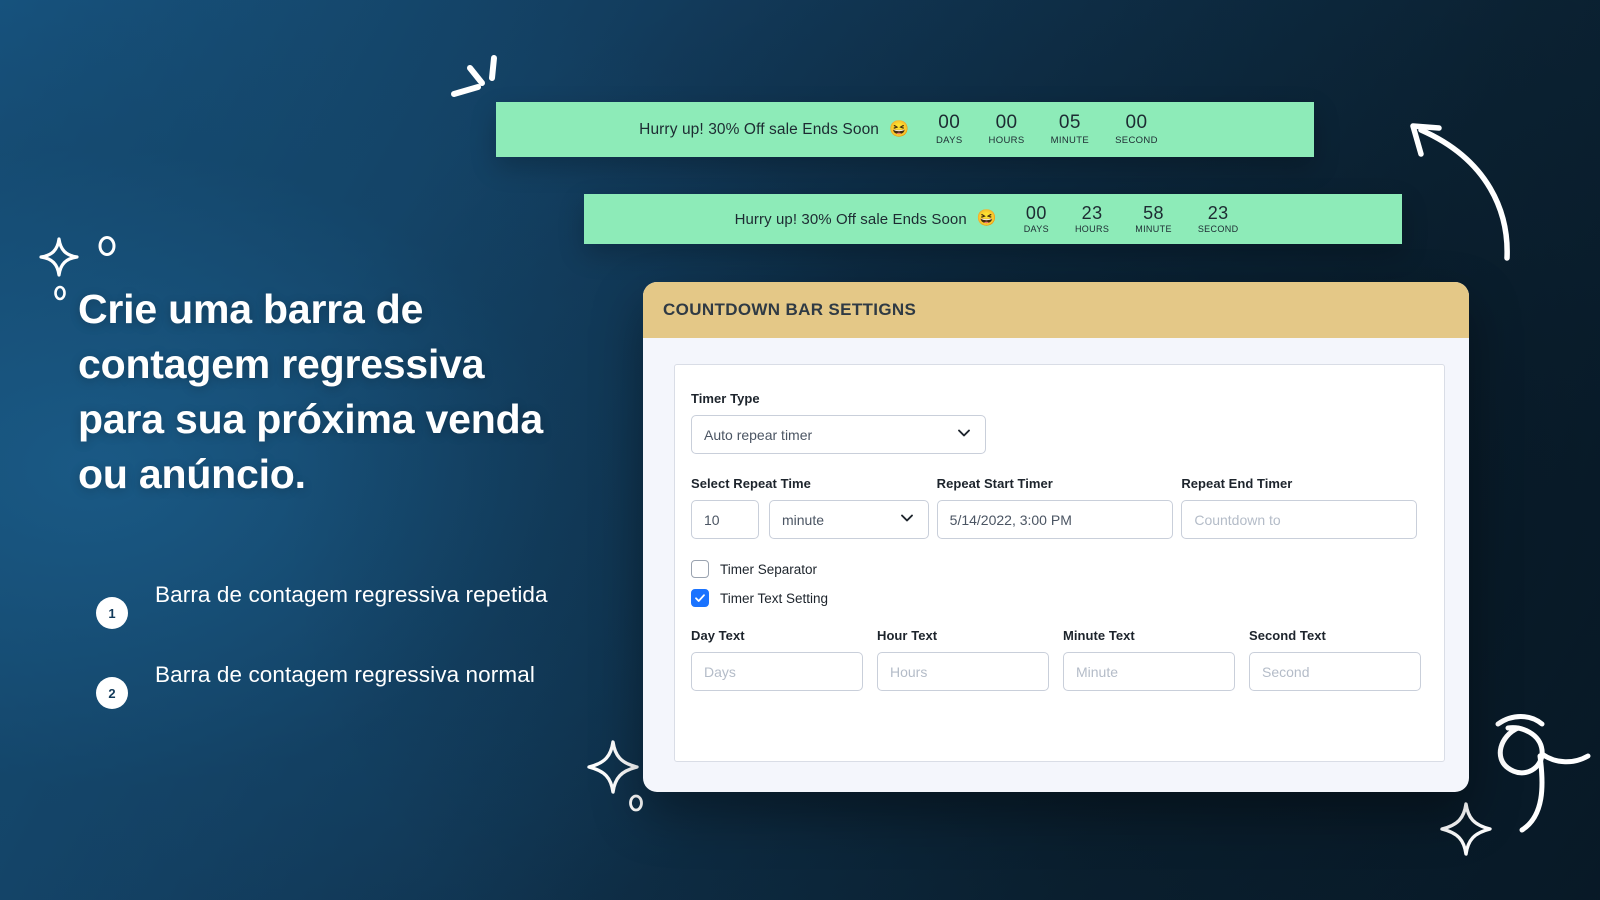 This screenshot has width=1600, height=900. Describe the element at coordinates (1058, 598) in the screenshot. I see `timer-text-setting-checkbox-row: Timer Text Setting` at that location.